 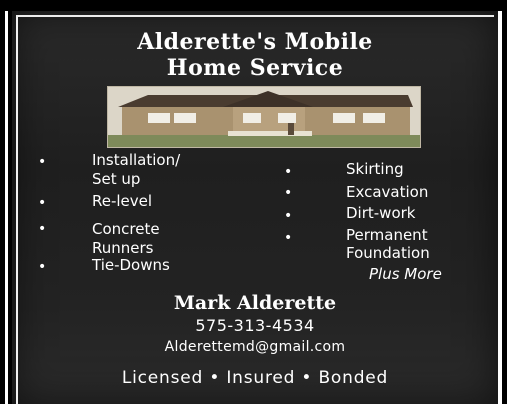 I want to click on service-installation-line2: Set up, so click(x=116, y=179).